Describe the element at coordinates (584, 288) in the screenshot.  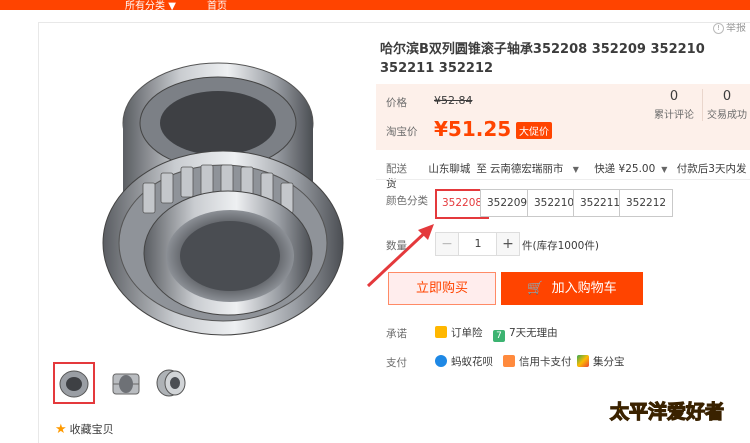
I see `add-to-cart-label: 加入购物车` at that location.